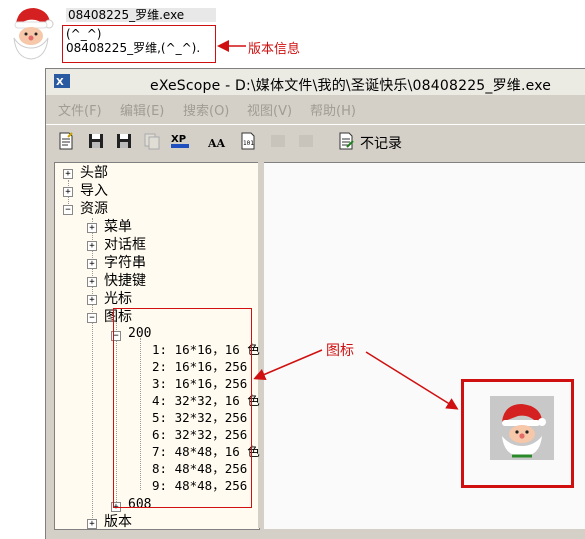  Describe the element at coordinates (182, 408) in the screenshot. I see `icons-highlight-box` at that location.